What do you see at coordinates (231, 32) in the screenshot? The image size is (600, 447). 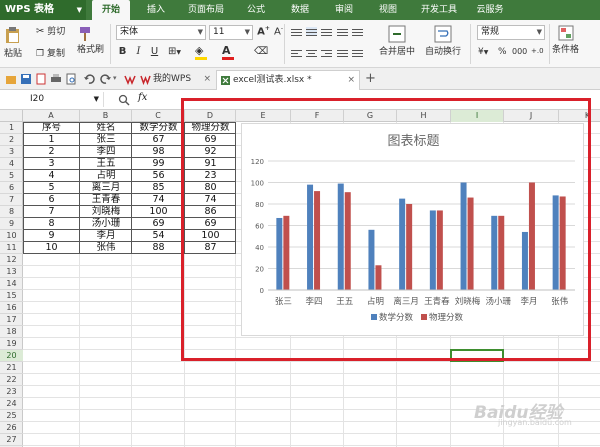 I see `font-size-select: 11 ▼` at bounding box center [231, 32].